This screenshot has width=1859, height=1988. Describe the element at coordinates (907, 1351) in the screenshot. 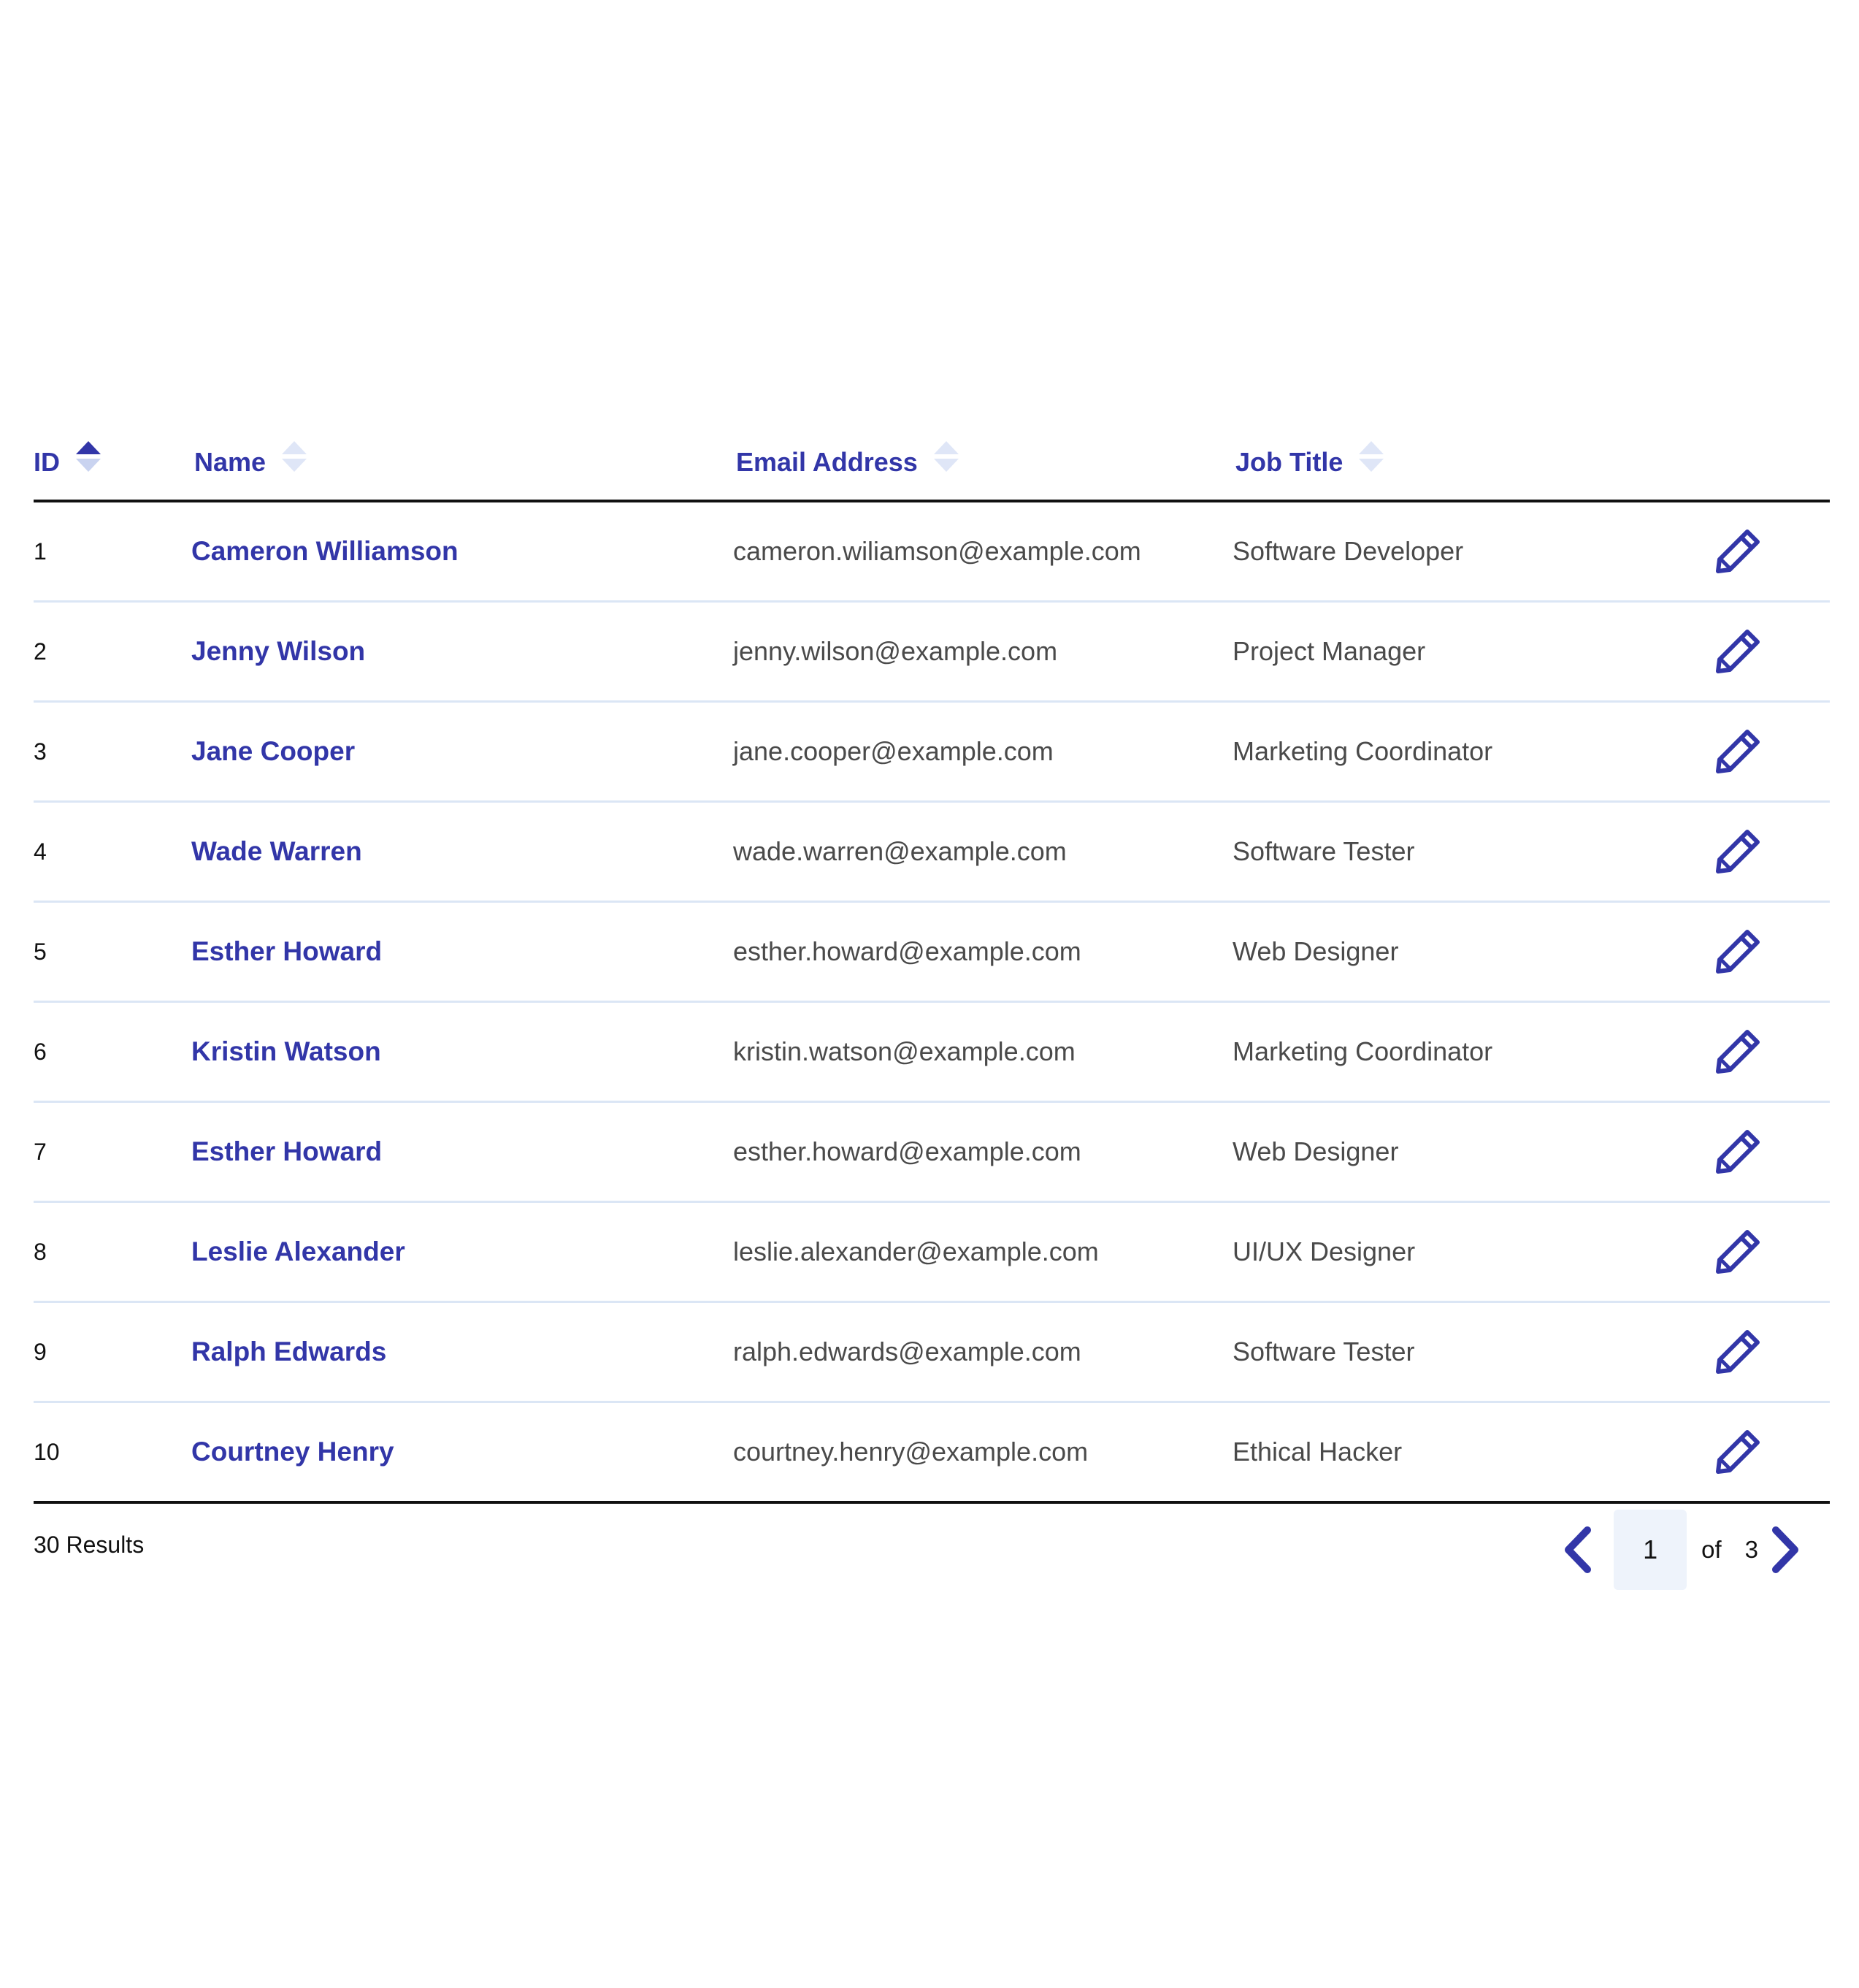

I see `cell-email: ralph.edwards@example.com` at that location.